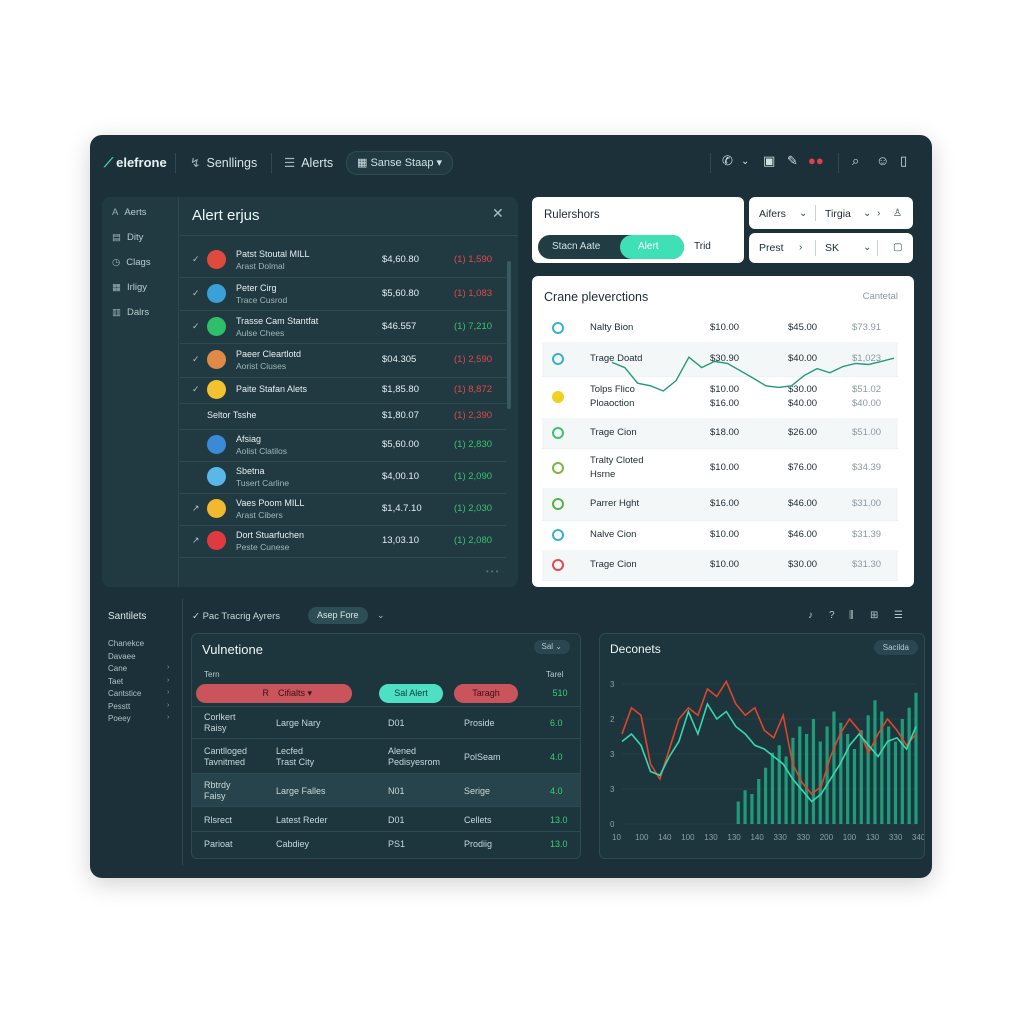  I want to click on add-icon: ⊞, so click(874, 615).